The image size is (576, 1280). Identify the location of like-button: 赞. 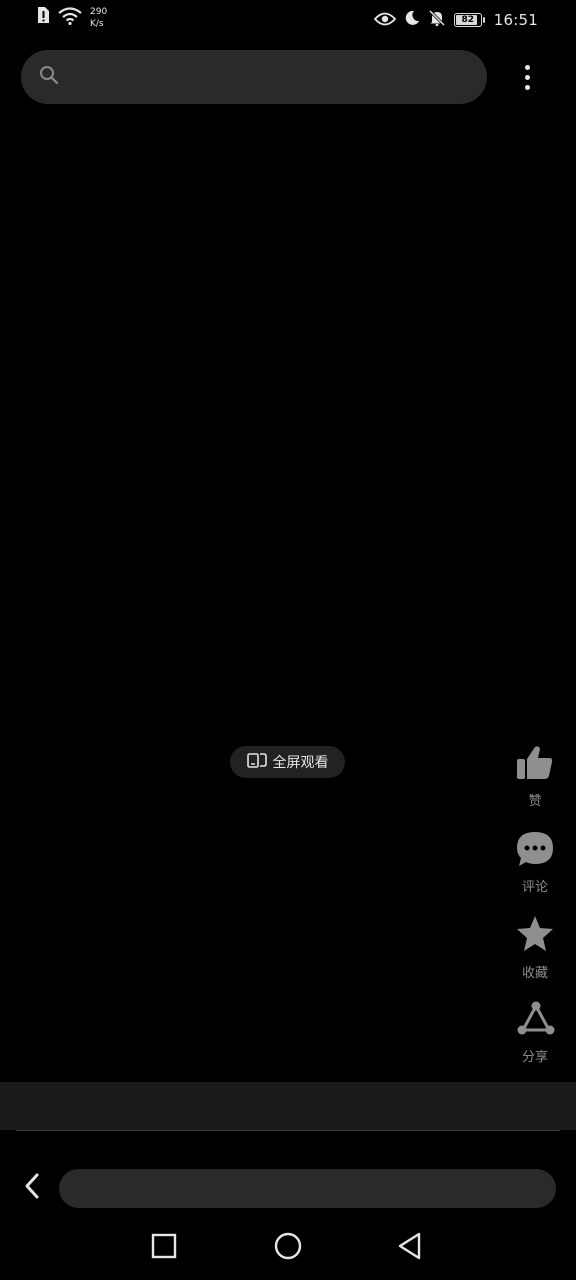
(535, 776).